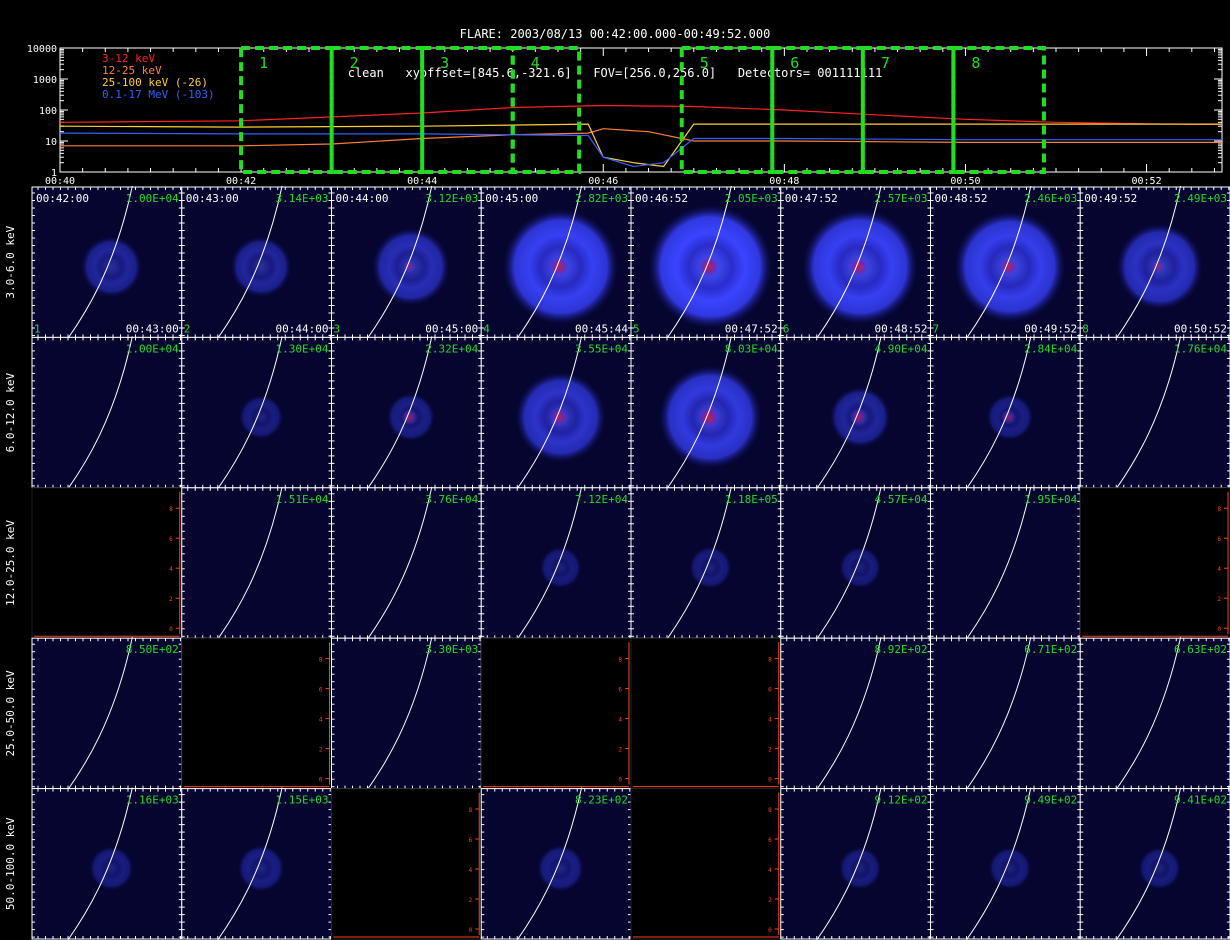  I want to click on panel-start-time: 00:45:00, so click(511, 198).